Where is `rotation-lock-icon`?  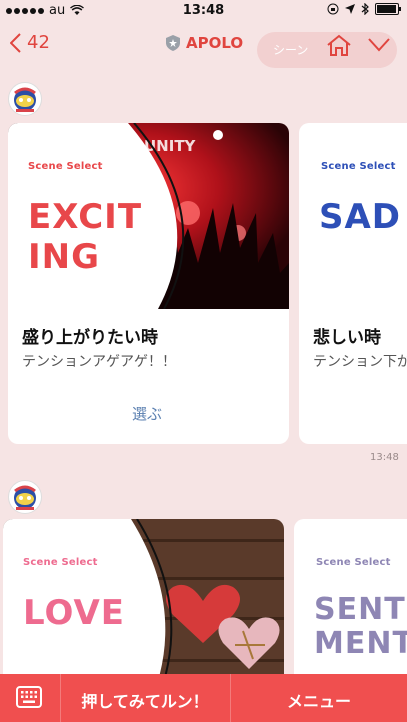
rotation-lock-icon is located at coordinates (333, 9).